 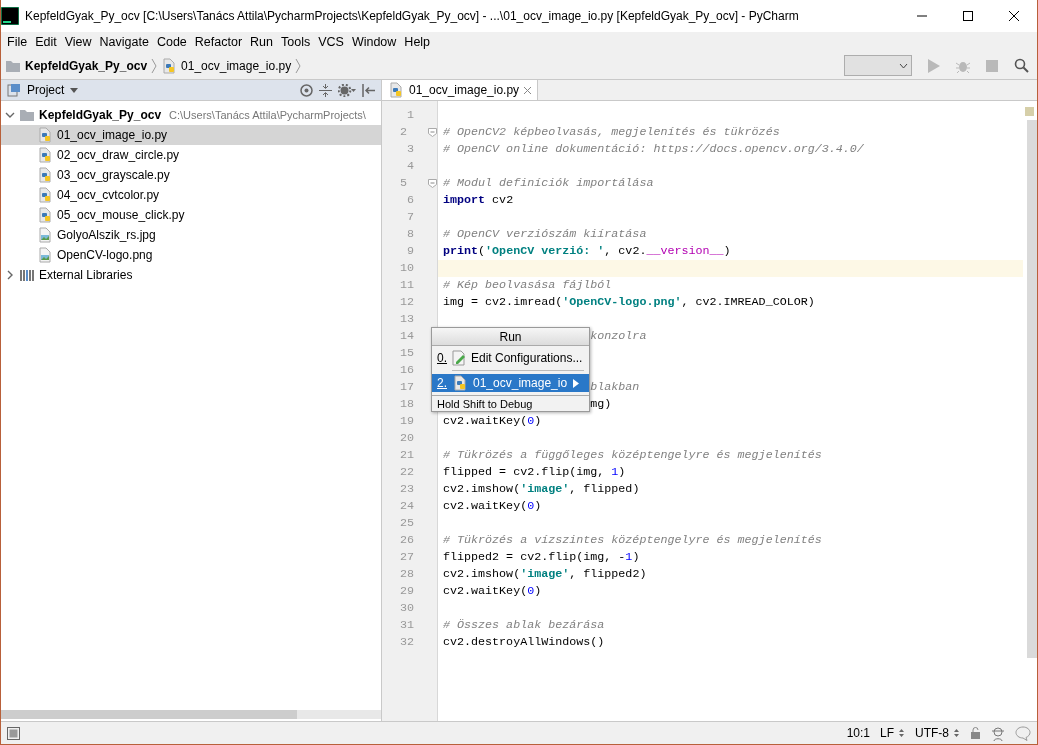 What do you see at coordinates (417, 42) in the screenshot?
I see `menu-item: Help` at bounding box center [417, 42].